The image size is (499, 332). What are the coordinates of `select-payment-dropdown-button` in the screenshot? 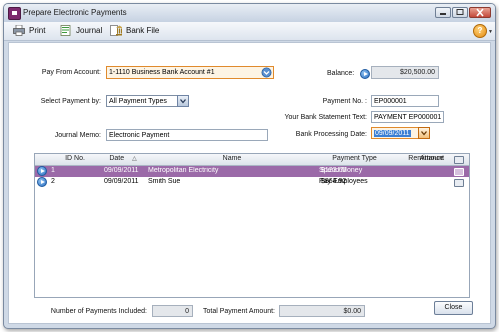 It's located at (183, 101).